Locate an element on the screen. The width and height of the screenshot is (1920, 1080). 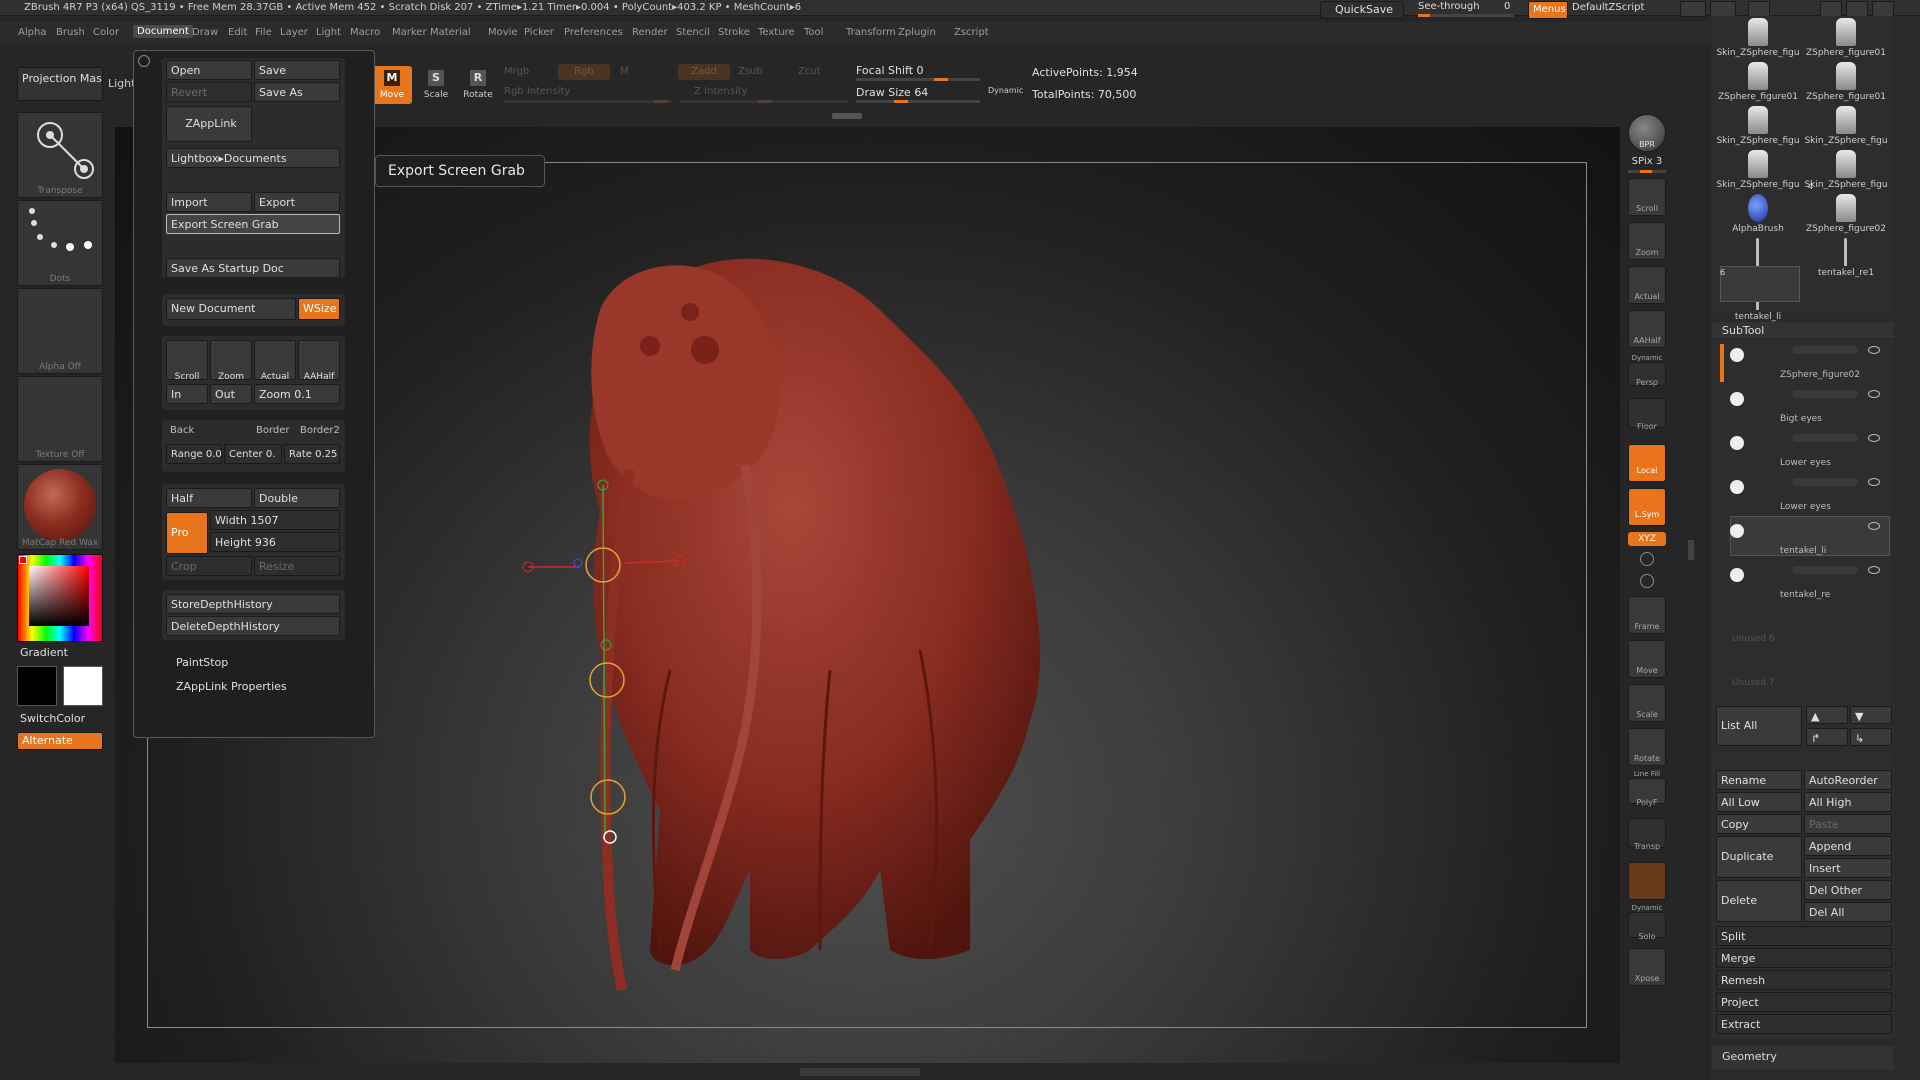
subtool-row: tentakel_li is located at coordinates (1808, 541).